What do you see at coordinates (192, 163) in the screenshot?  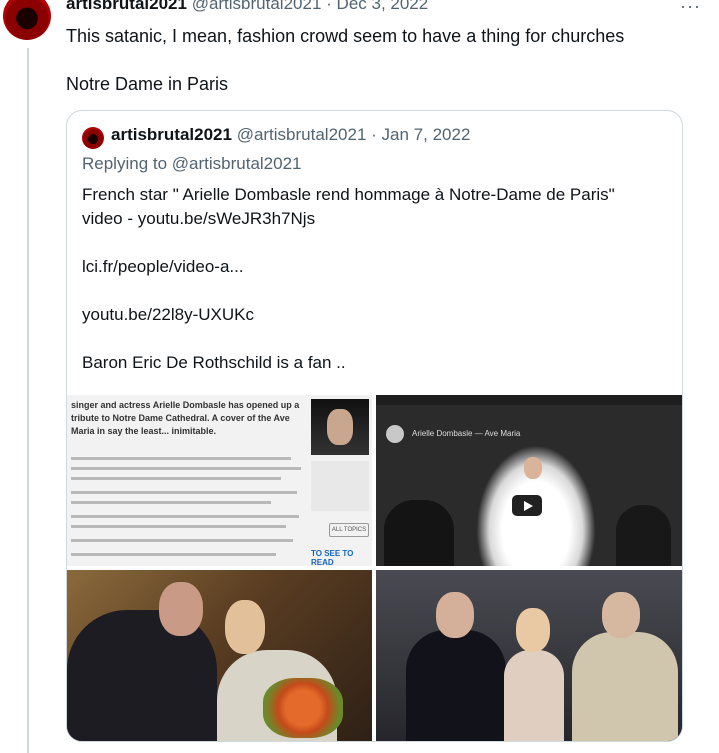 I see `replying-to: Replying to @artisbrutal2021` at bounding box center [192, 163].